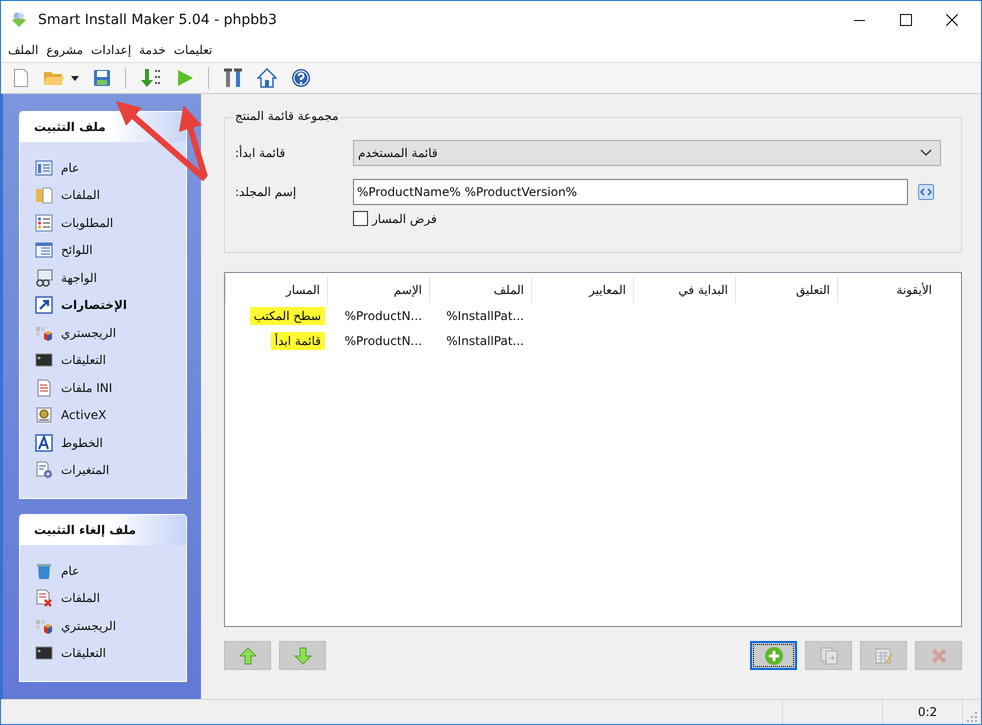 This screenshot has height=725, width=982. What do you see at coordinates (360, 218) in the screenshot?
I see `force-path-checkbox` at bounding box center [360, 218].